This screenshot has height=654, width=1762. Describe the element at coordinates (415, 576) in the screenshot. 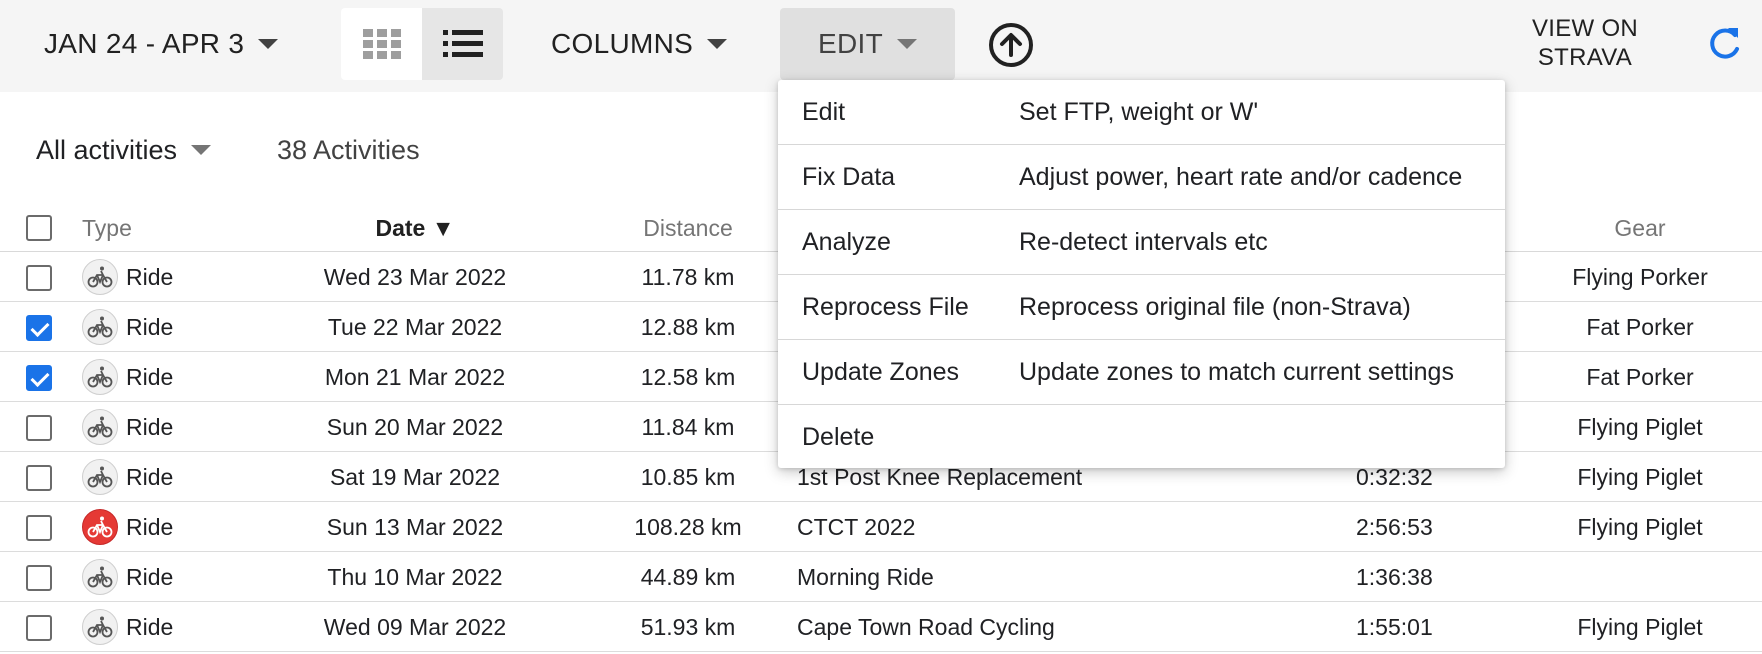

I see `cell-date: Thu 10 Mar 2022` at that location.